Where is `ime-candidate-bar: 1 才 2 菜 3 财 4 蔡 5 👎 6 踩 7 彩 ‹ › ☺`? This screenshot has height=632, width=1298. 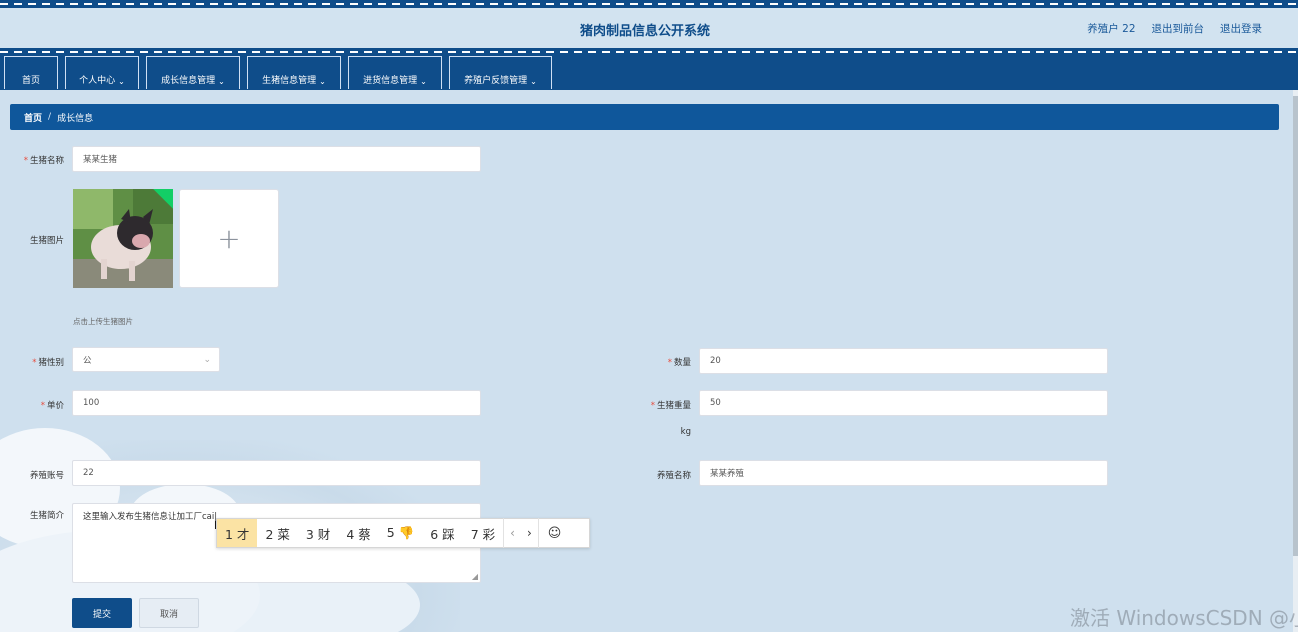 ime-candidate-bar: 1 才 2 菜 3 财 4 蔡 5 👎 6 踩 7 彩 ‹ › ☺ is located at coordinates (403, 533).